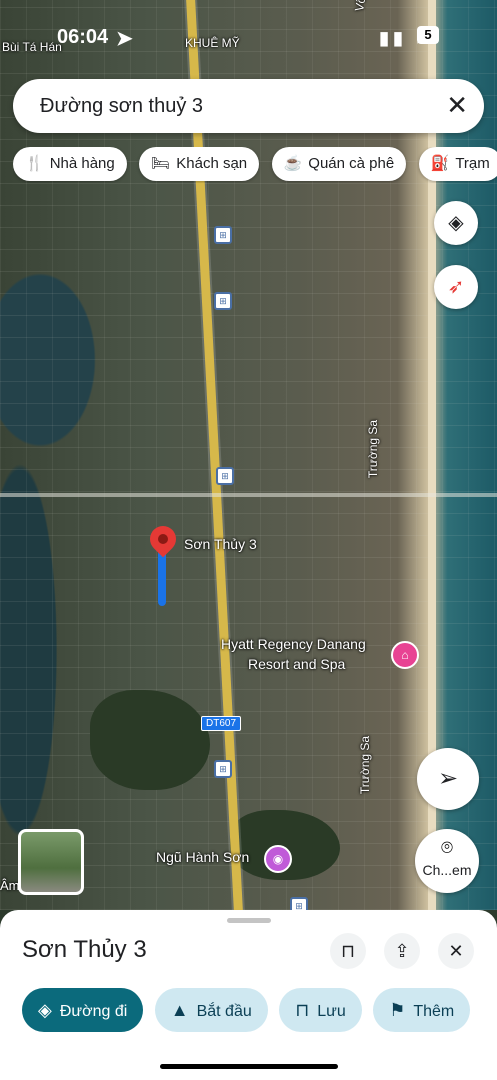  Describe the element at coordinates (293, 163) in the screenshot. I see `coffee-icon: ☕` at that location.